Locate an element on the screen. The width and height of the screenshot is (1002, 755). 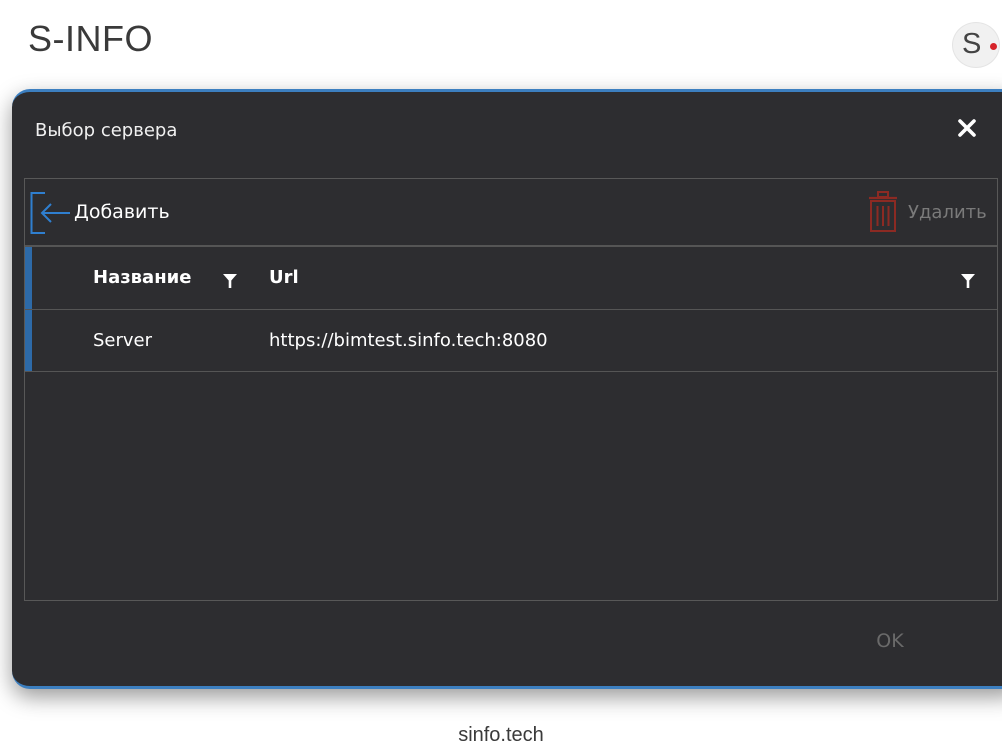
app-title: S-INFO is located at coordinates (90, 38).